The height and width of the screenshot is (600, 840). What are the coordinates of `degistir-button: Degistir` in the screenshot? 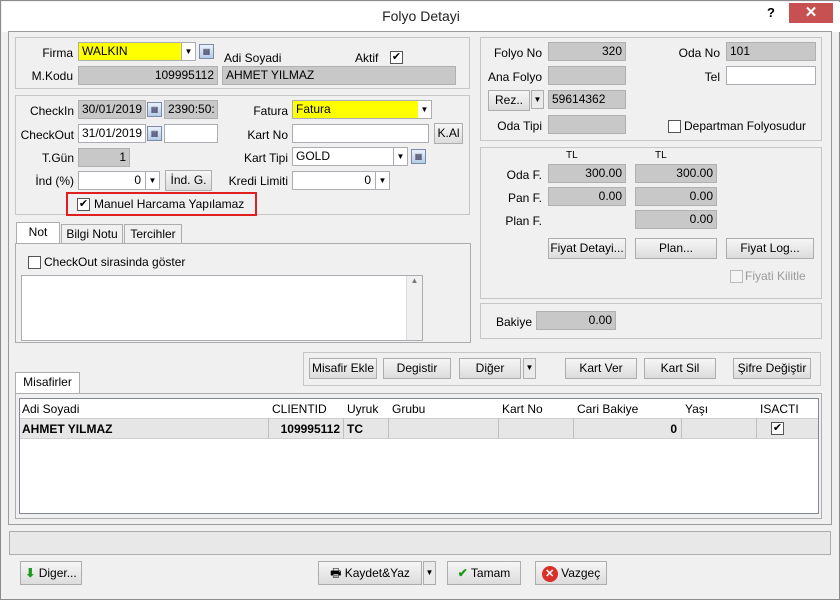 It's located at (417, 368).